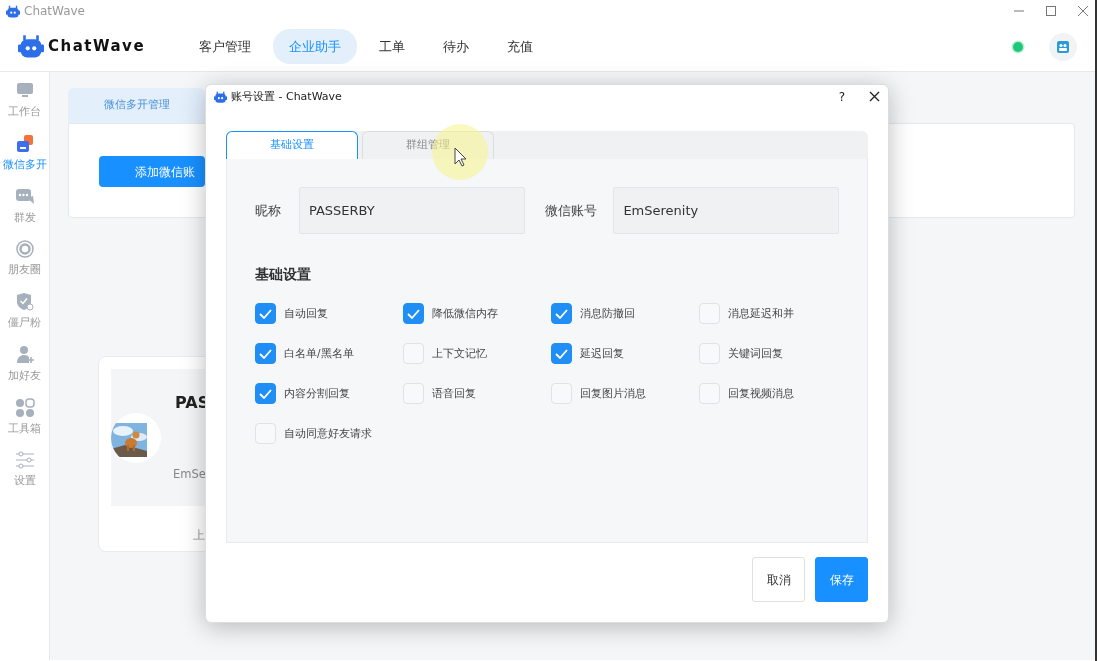  I want to click on save-button: 保存, so click(841, 579).